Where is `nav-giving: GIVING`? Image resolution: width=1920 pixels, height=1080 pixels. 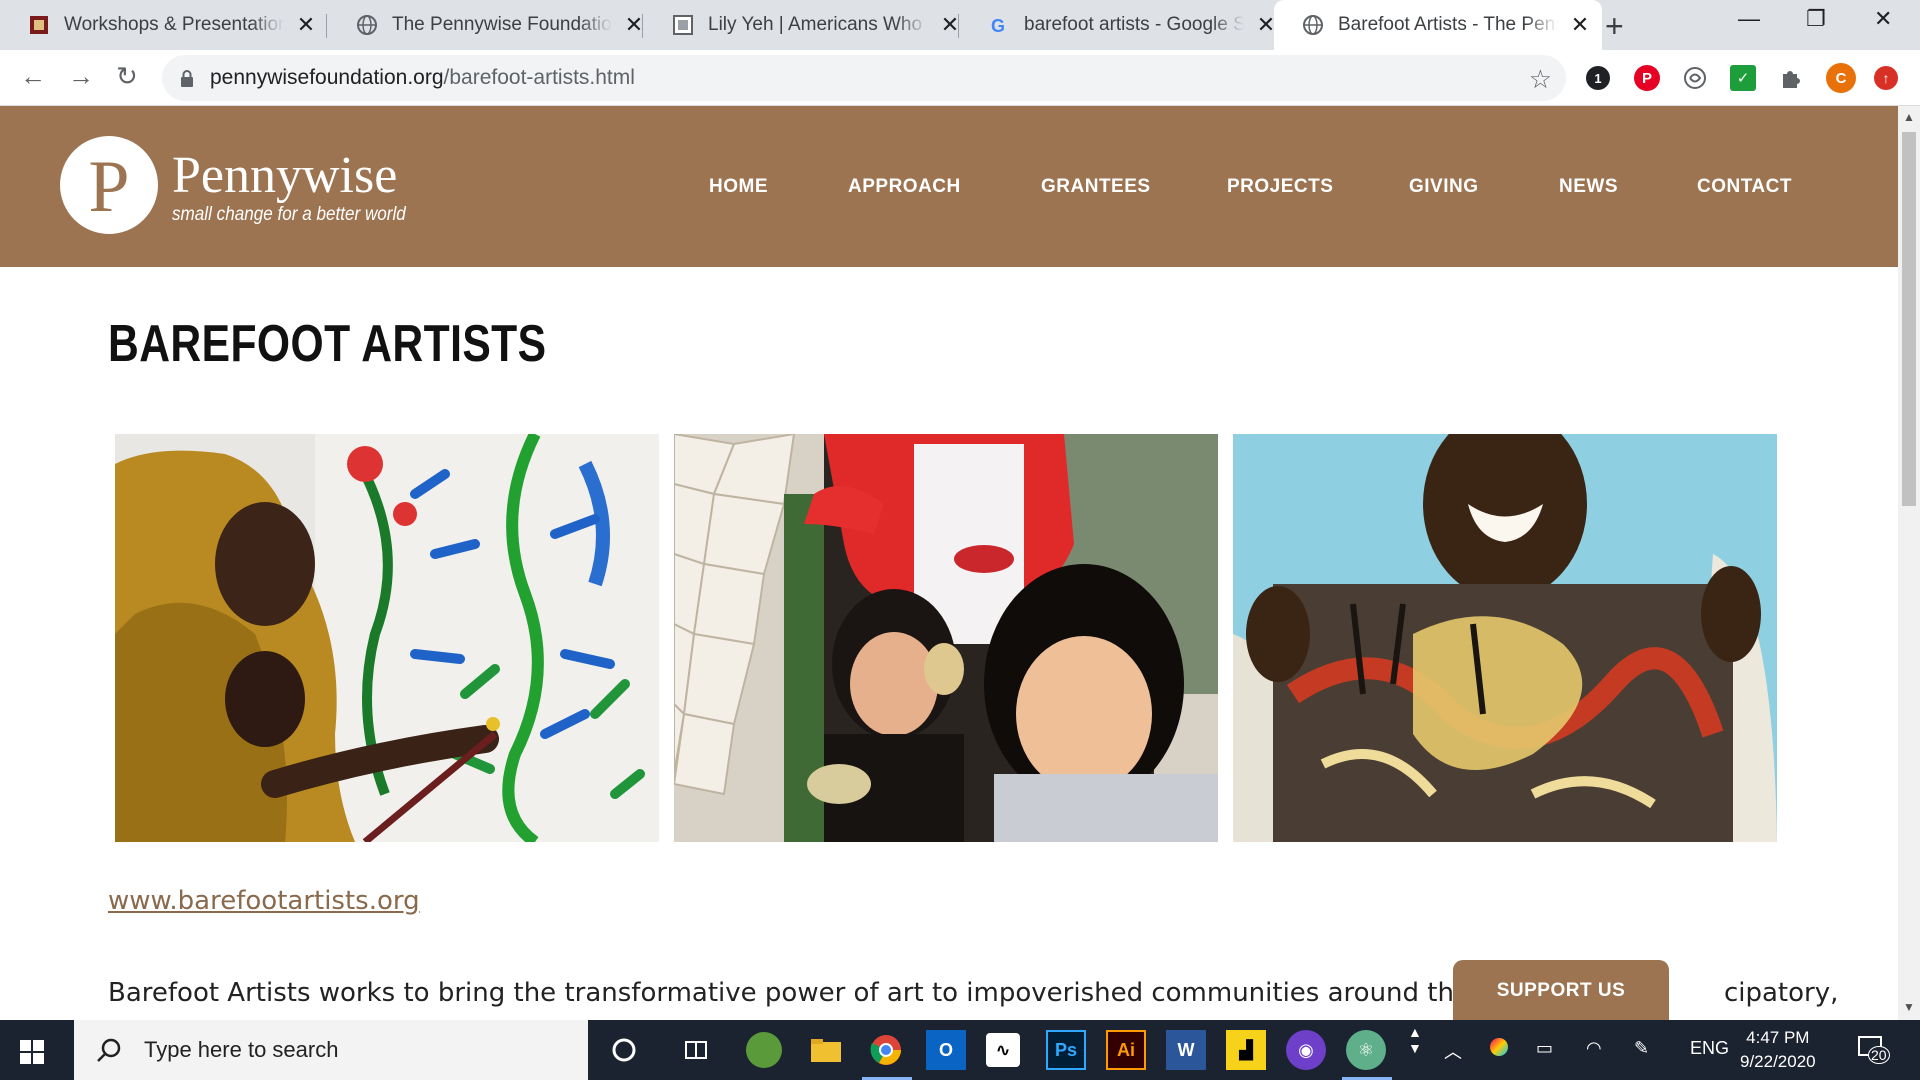
nav-giving: GIVING is located at coordinates (1444, 187).